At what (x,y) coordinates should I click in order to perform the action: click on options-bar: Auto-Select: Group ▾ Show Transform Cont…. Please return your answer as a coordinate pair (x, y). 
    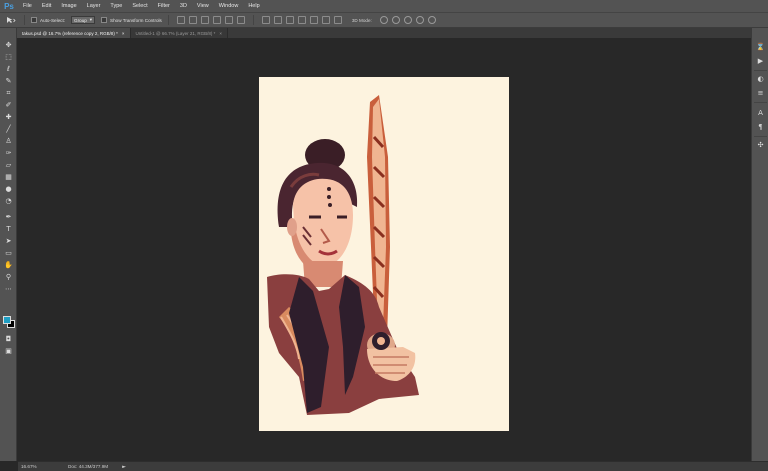
    Looking at the image, I should click on (384, 20).